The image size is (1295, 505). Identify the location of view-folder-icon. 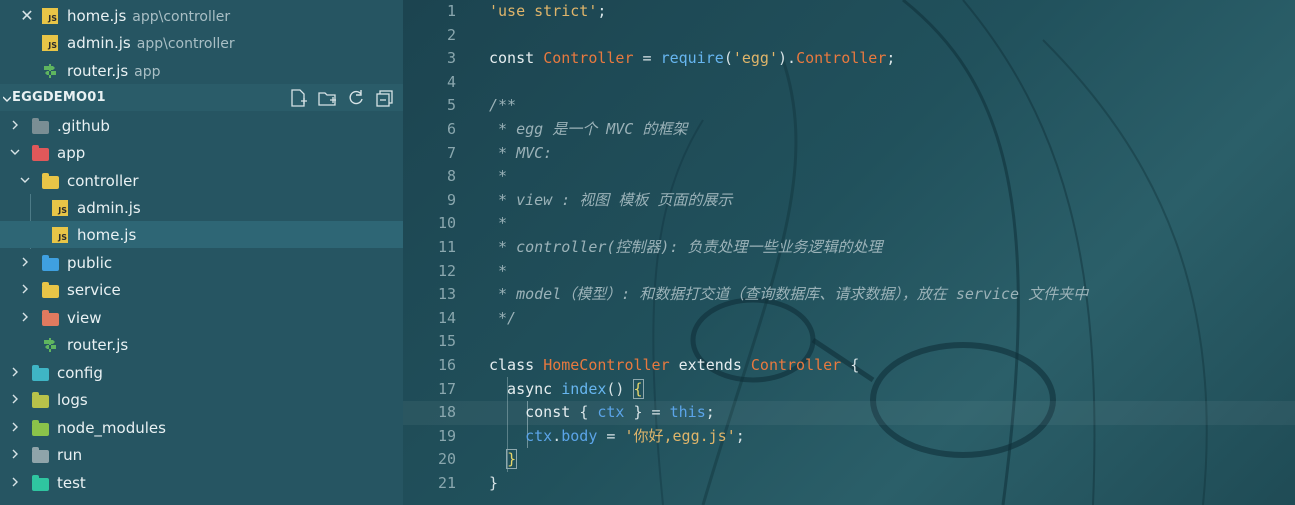
(50, 318).